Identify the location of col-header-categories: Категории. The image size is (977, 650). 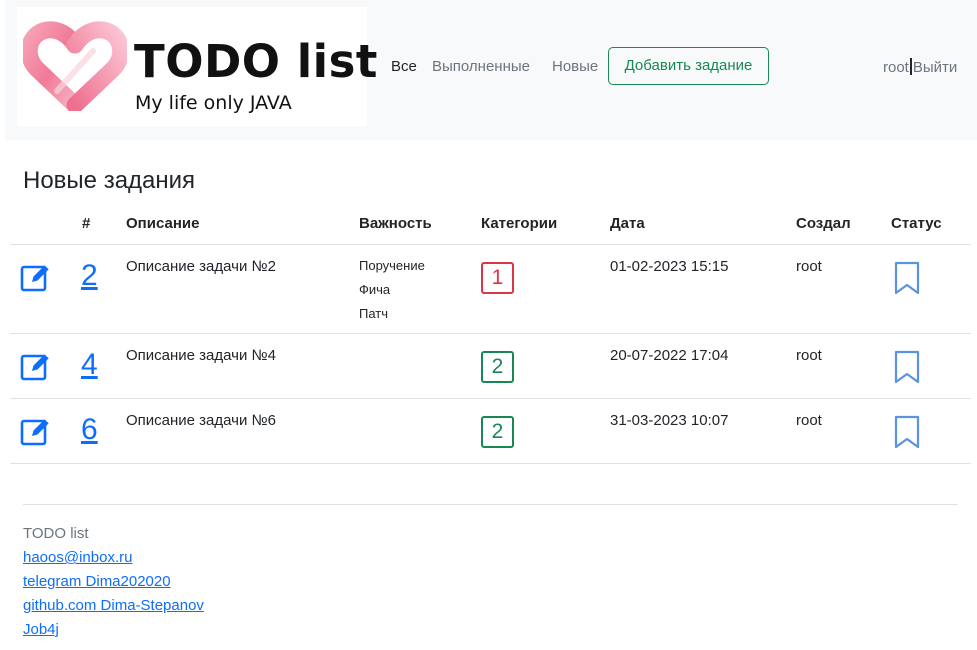
(519, 223).